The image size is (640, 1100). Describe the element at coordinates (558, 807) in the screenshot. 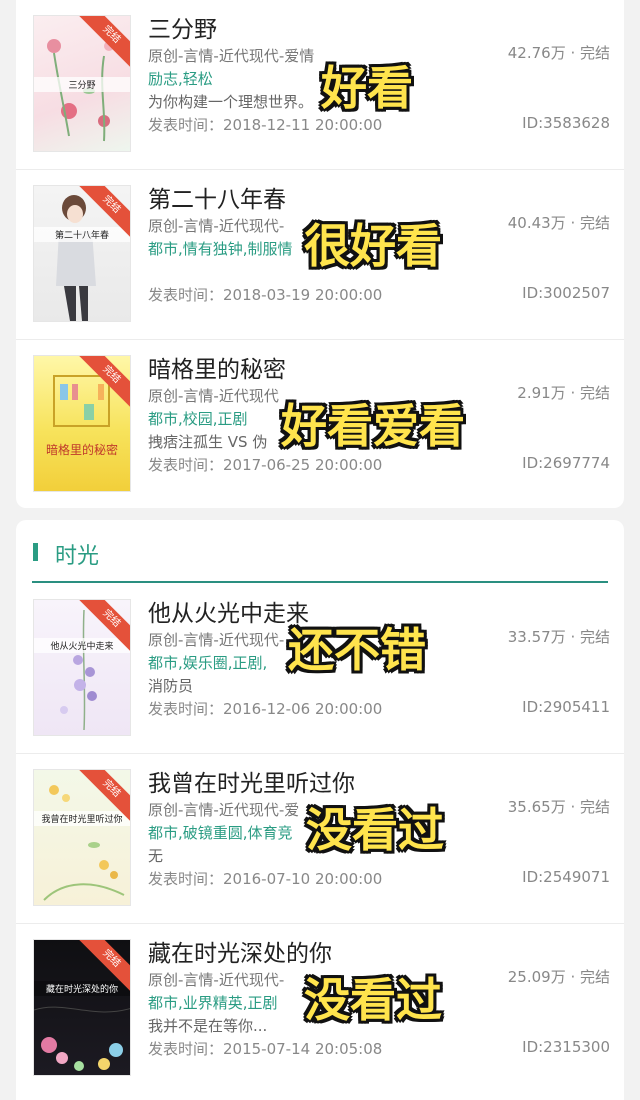

I see `book-word-count-status: 35.65万 · 完结` at that location.